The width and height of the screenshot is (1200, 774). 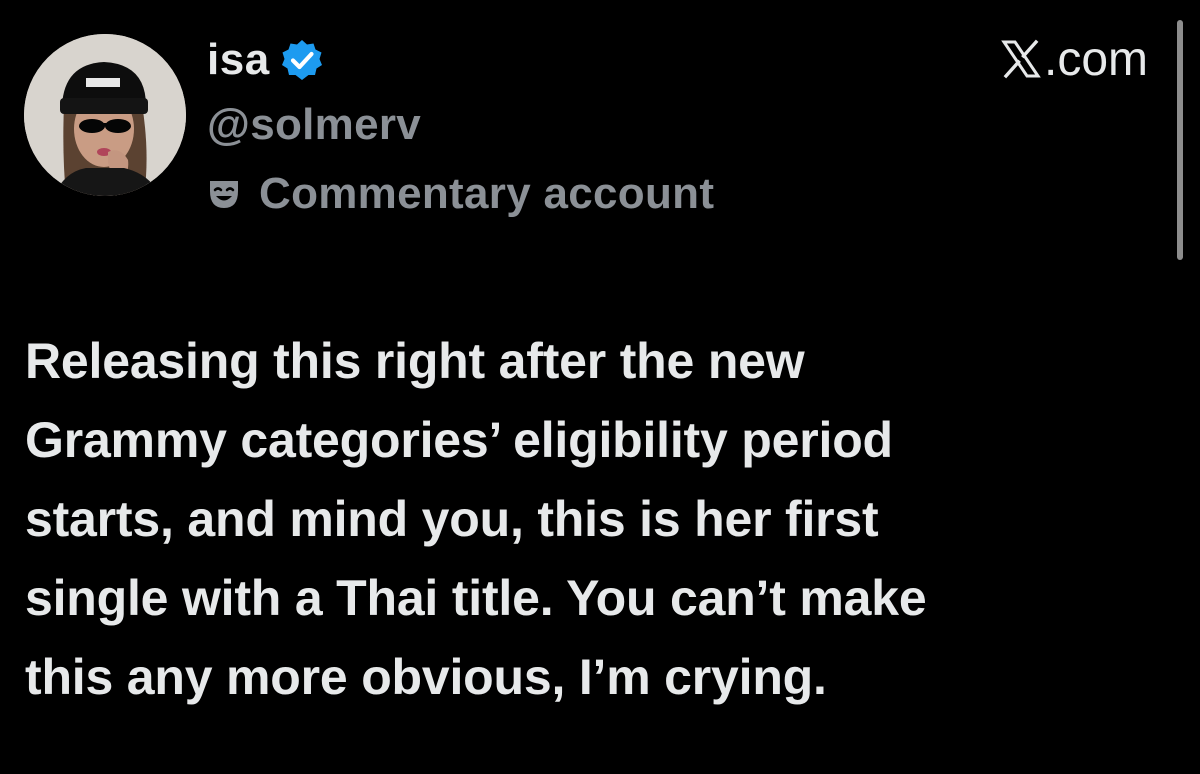 What do you see at coordinates (314, 125) in the screenshot?
I see `user-handle: @solmerv` at bounding box center [314, 125].